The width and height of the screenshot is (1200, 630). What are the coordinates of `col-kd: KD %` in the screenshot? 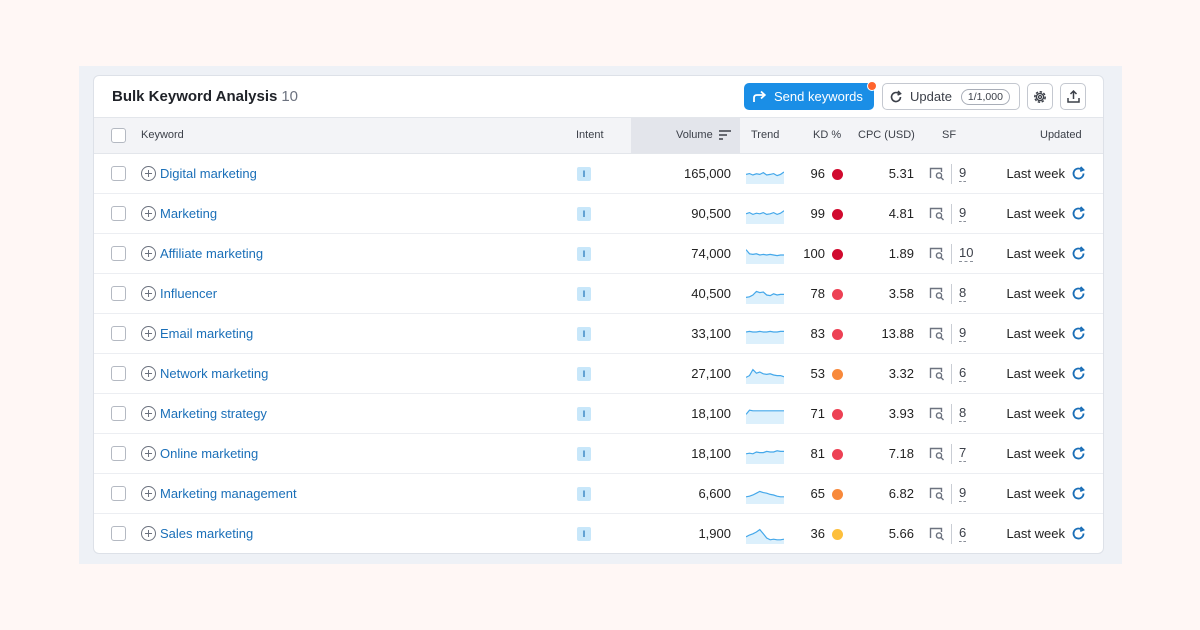 It's located at (827, 135).